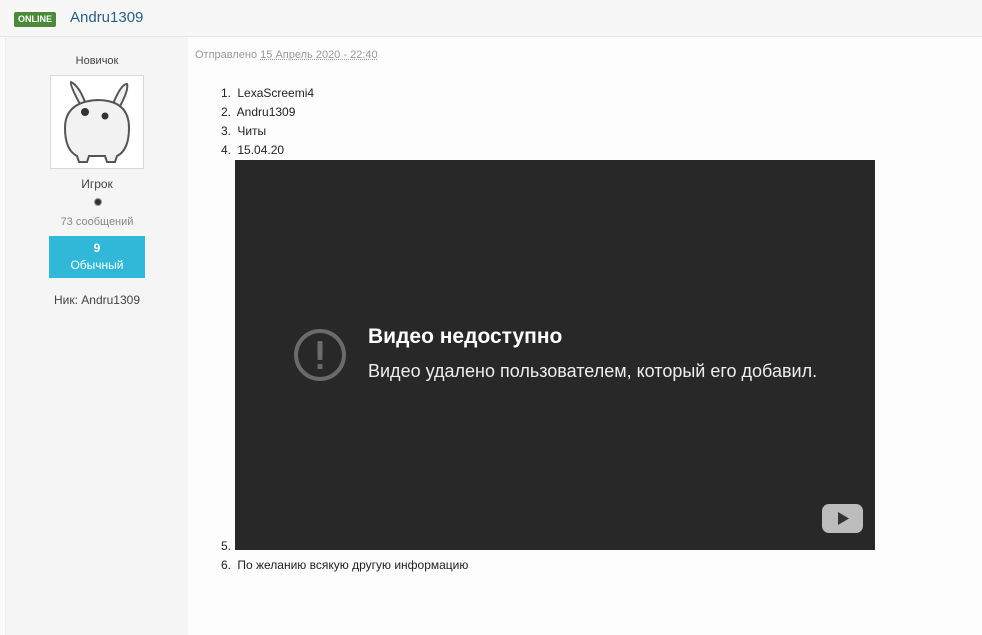  I want to click on reputation-label: Обычный, so click(97, 265).